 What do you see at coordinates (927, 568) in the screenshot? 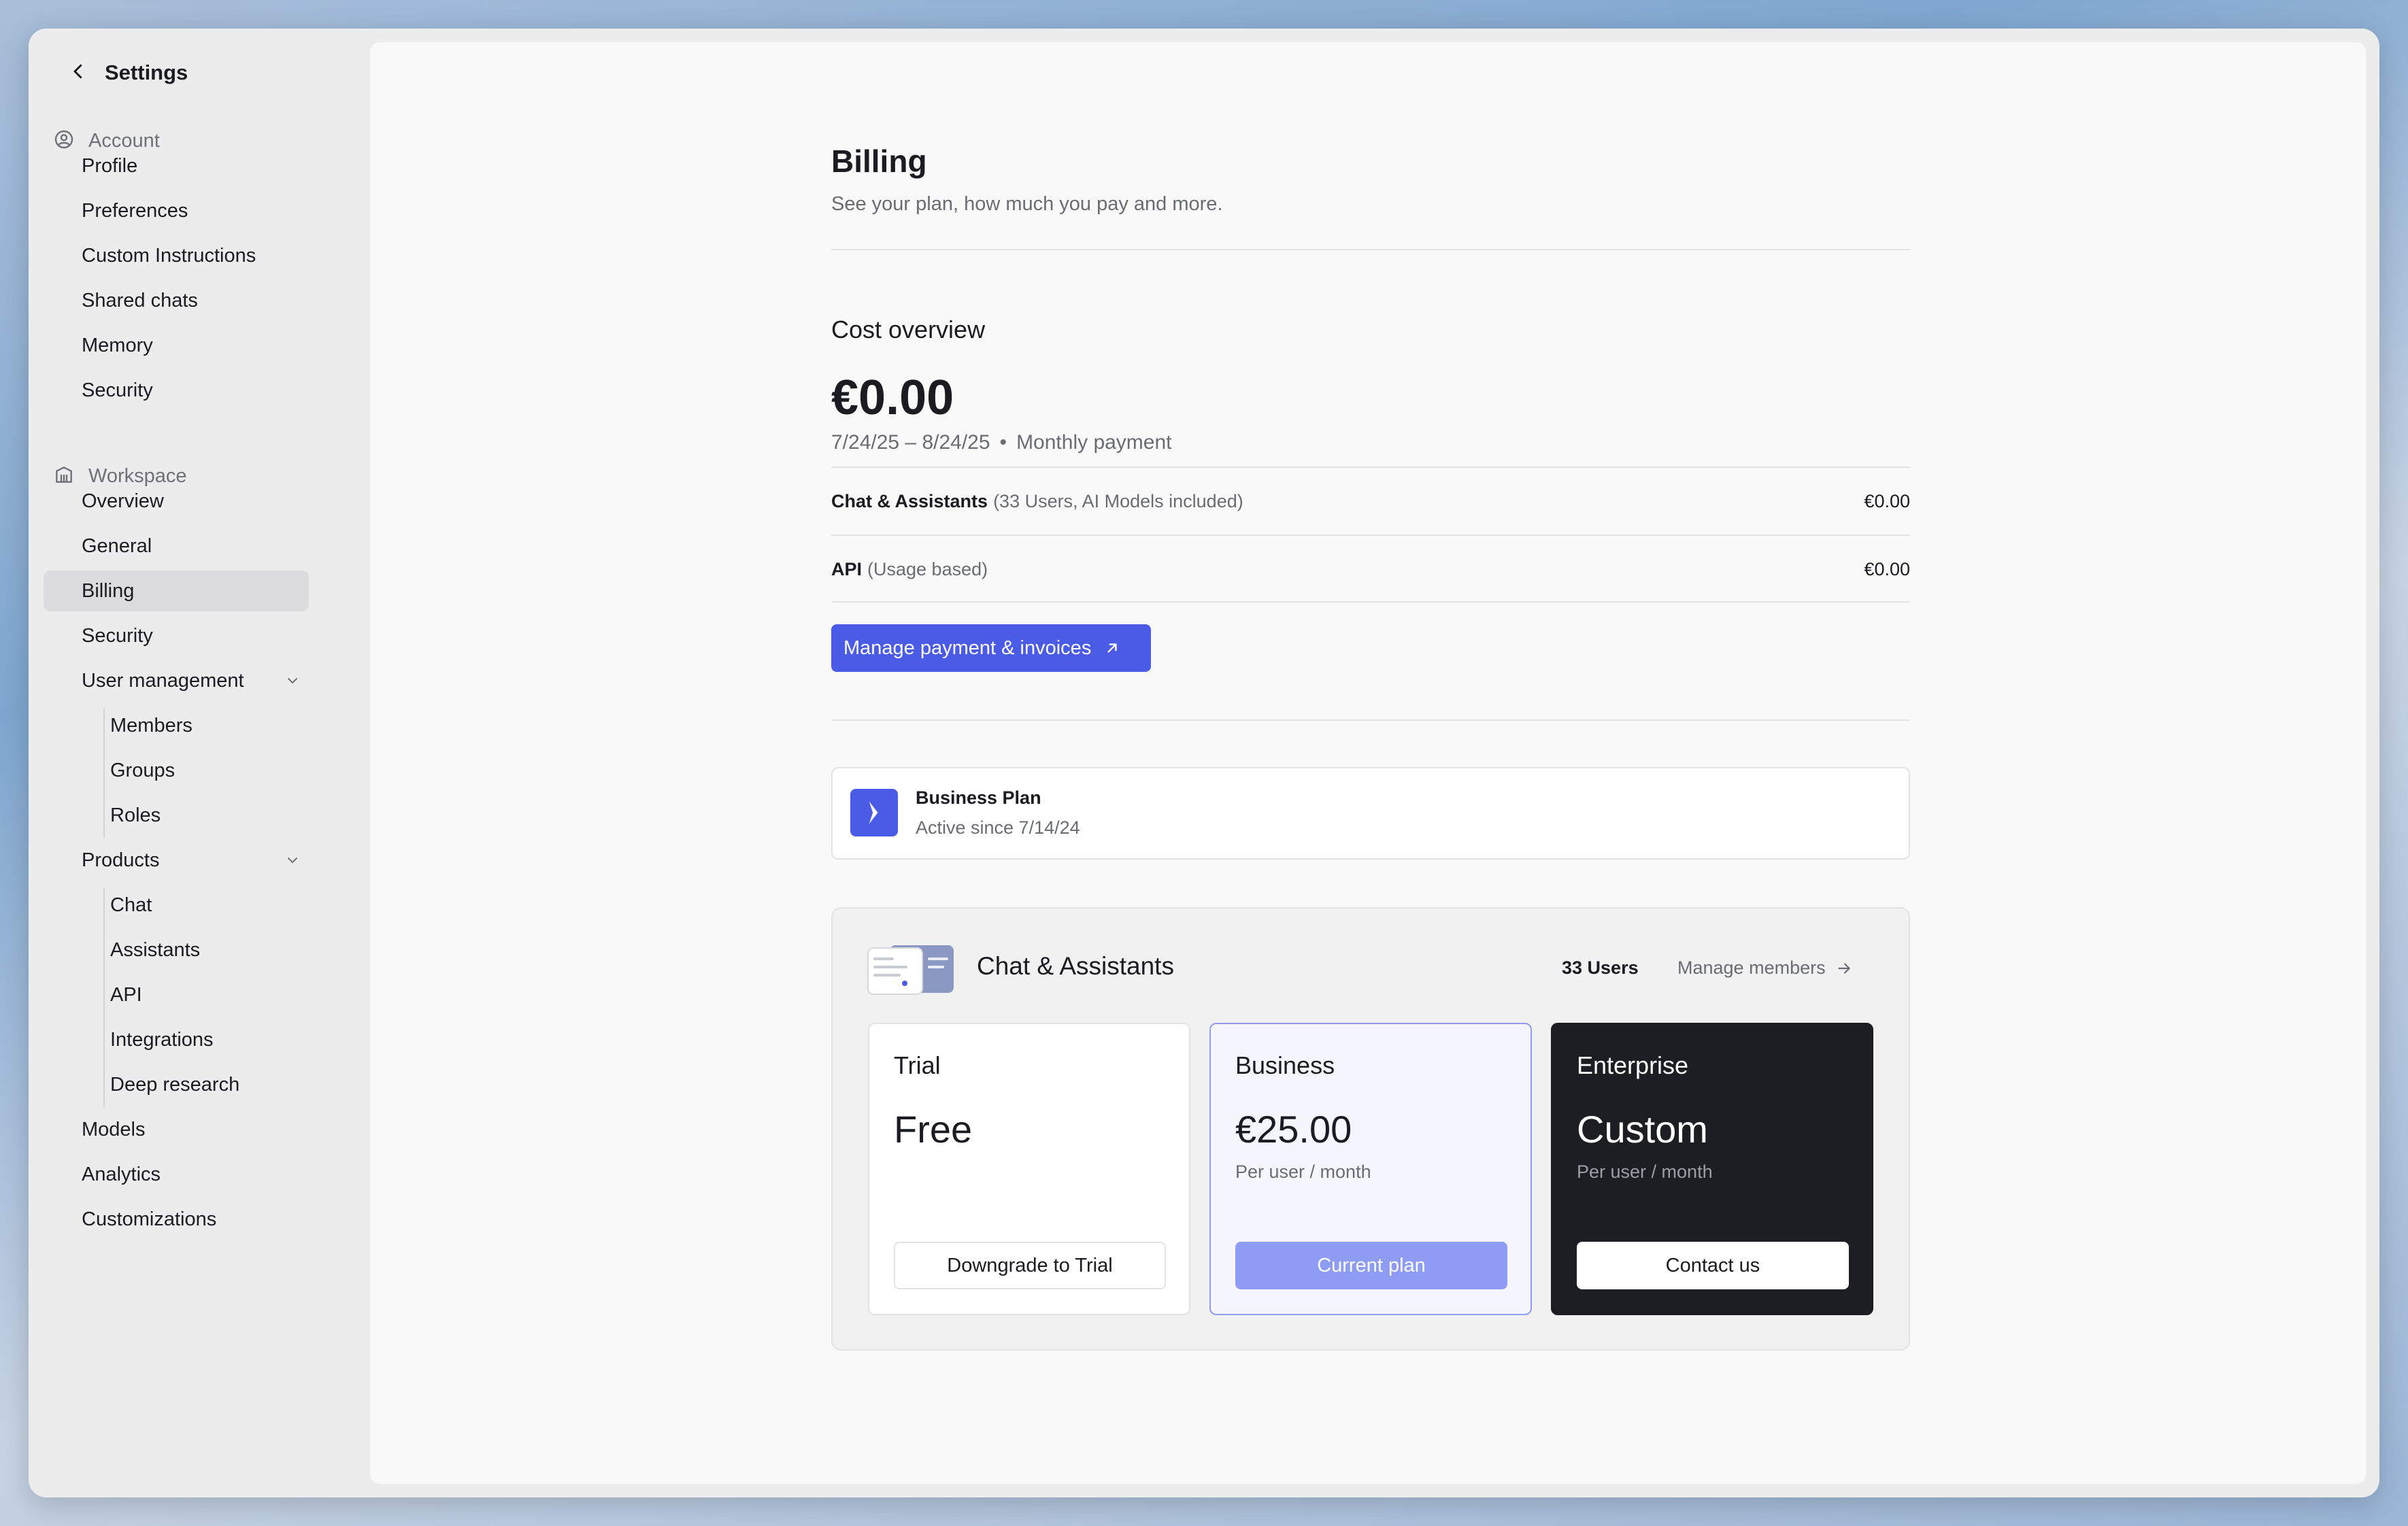
I see `cost-row-note: (Usage based)` at bounding box center [927, 568].